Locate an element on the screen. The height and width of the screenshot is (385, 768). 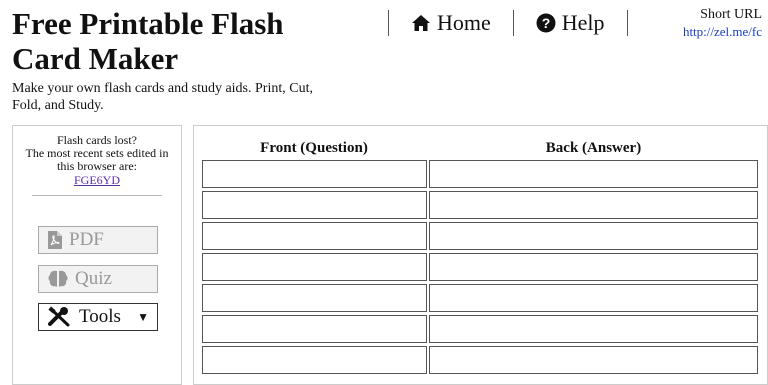
quiz-label: Quiz is located at coordinates (93, 278).